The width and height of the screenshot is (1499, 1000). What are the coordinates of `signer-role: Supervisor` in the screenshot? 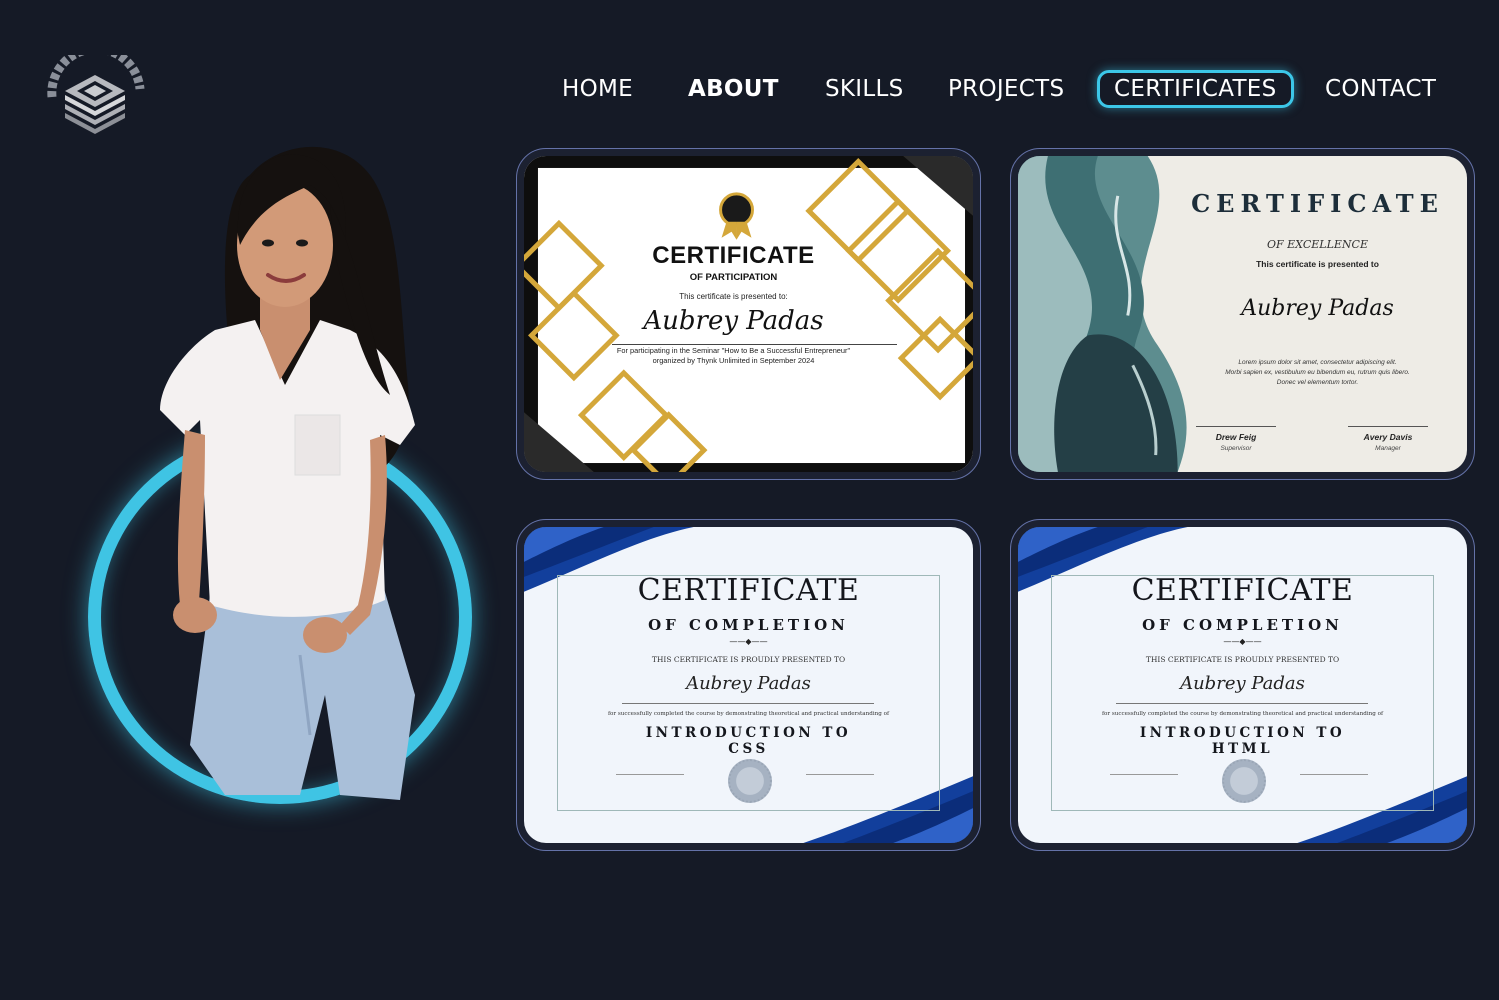 It's located at (1236, 448).